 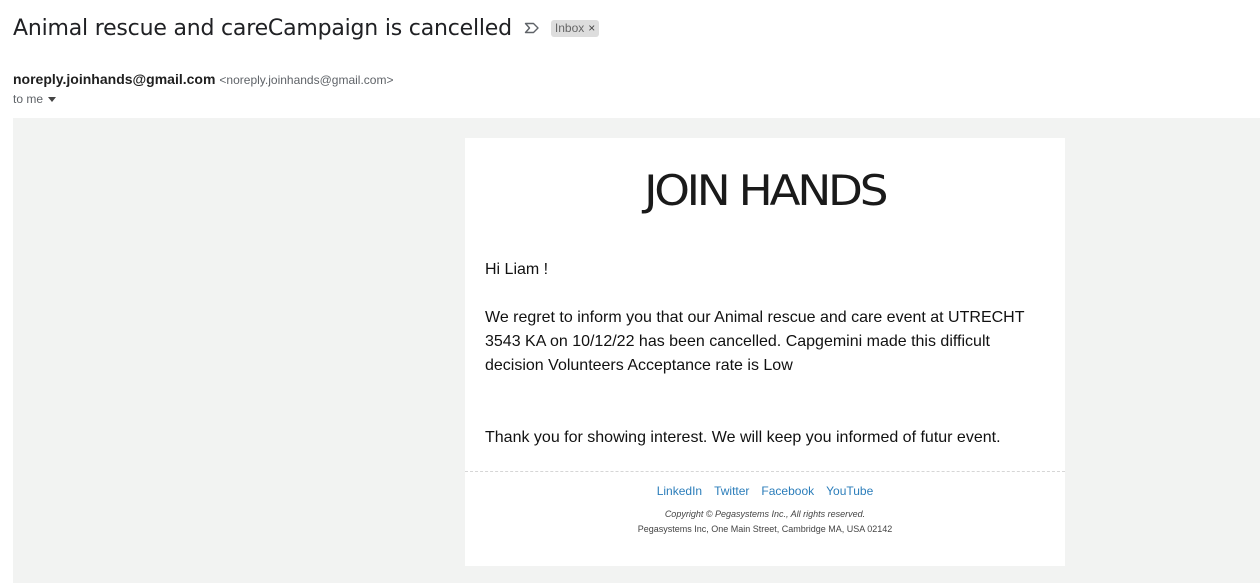 What do you see at coordinates (569, 27) in the screenshot?
I see `label-text: Inbox` at bounding box center [569, 27].